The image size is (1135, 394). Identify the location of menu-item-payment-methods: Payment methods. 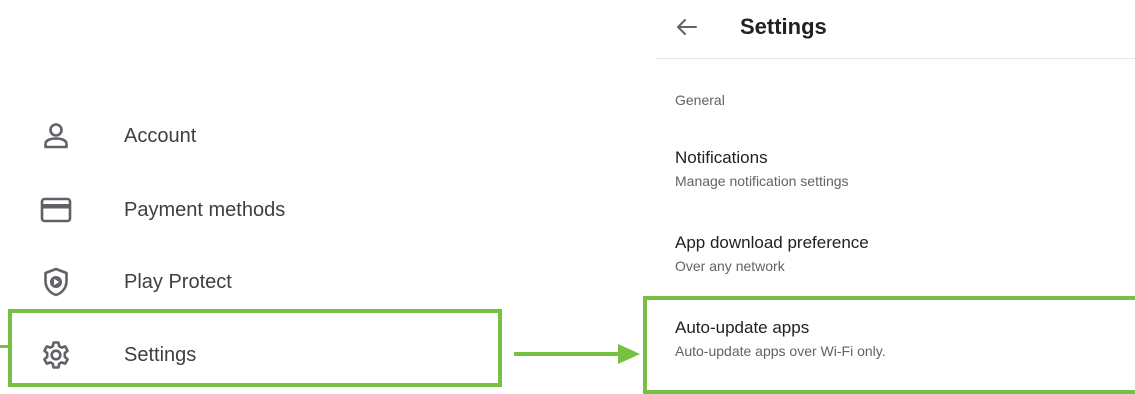
(260, 210).